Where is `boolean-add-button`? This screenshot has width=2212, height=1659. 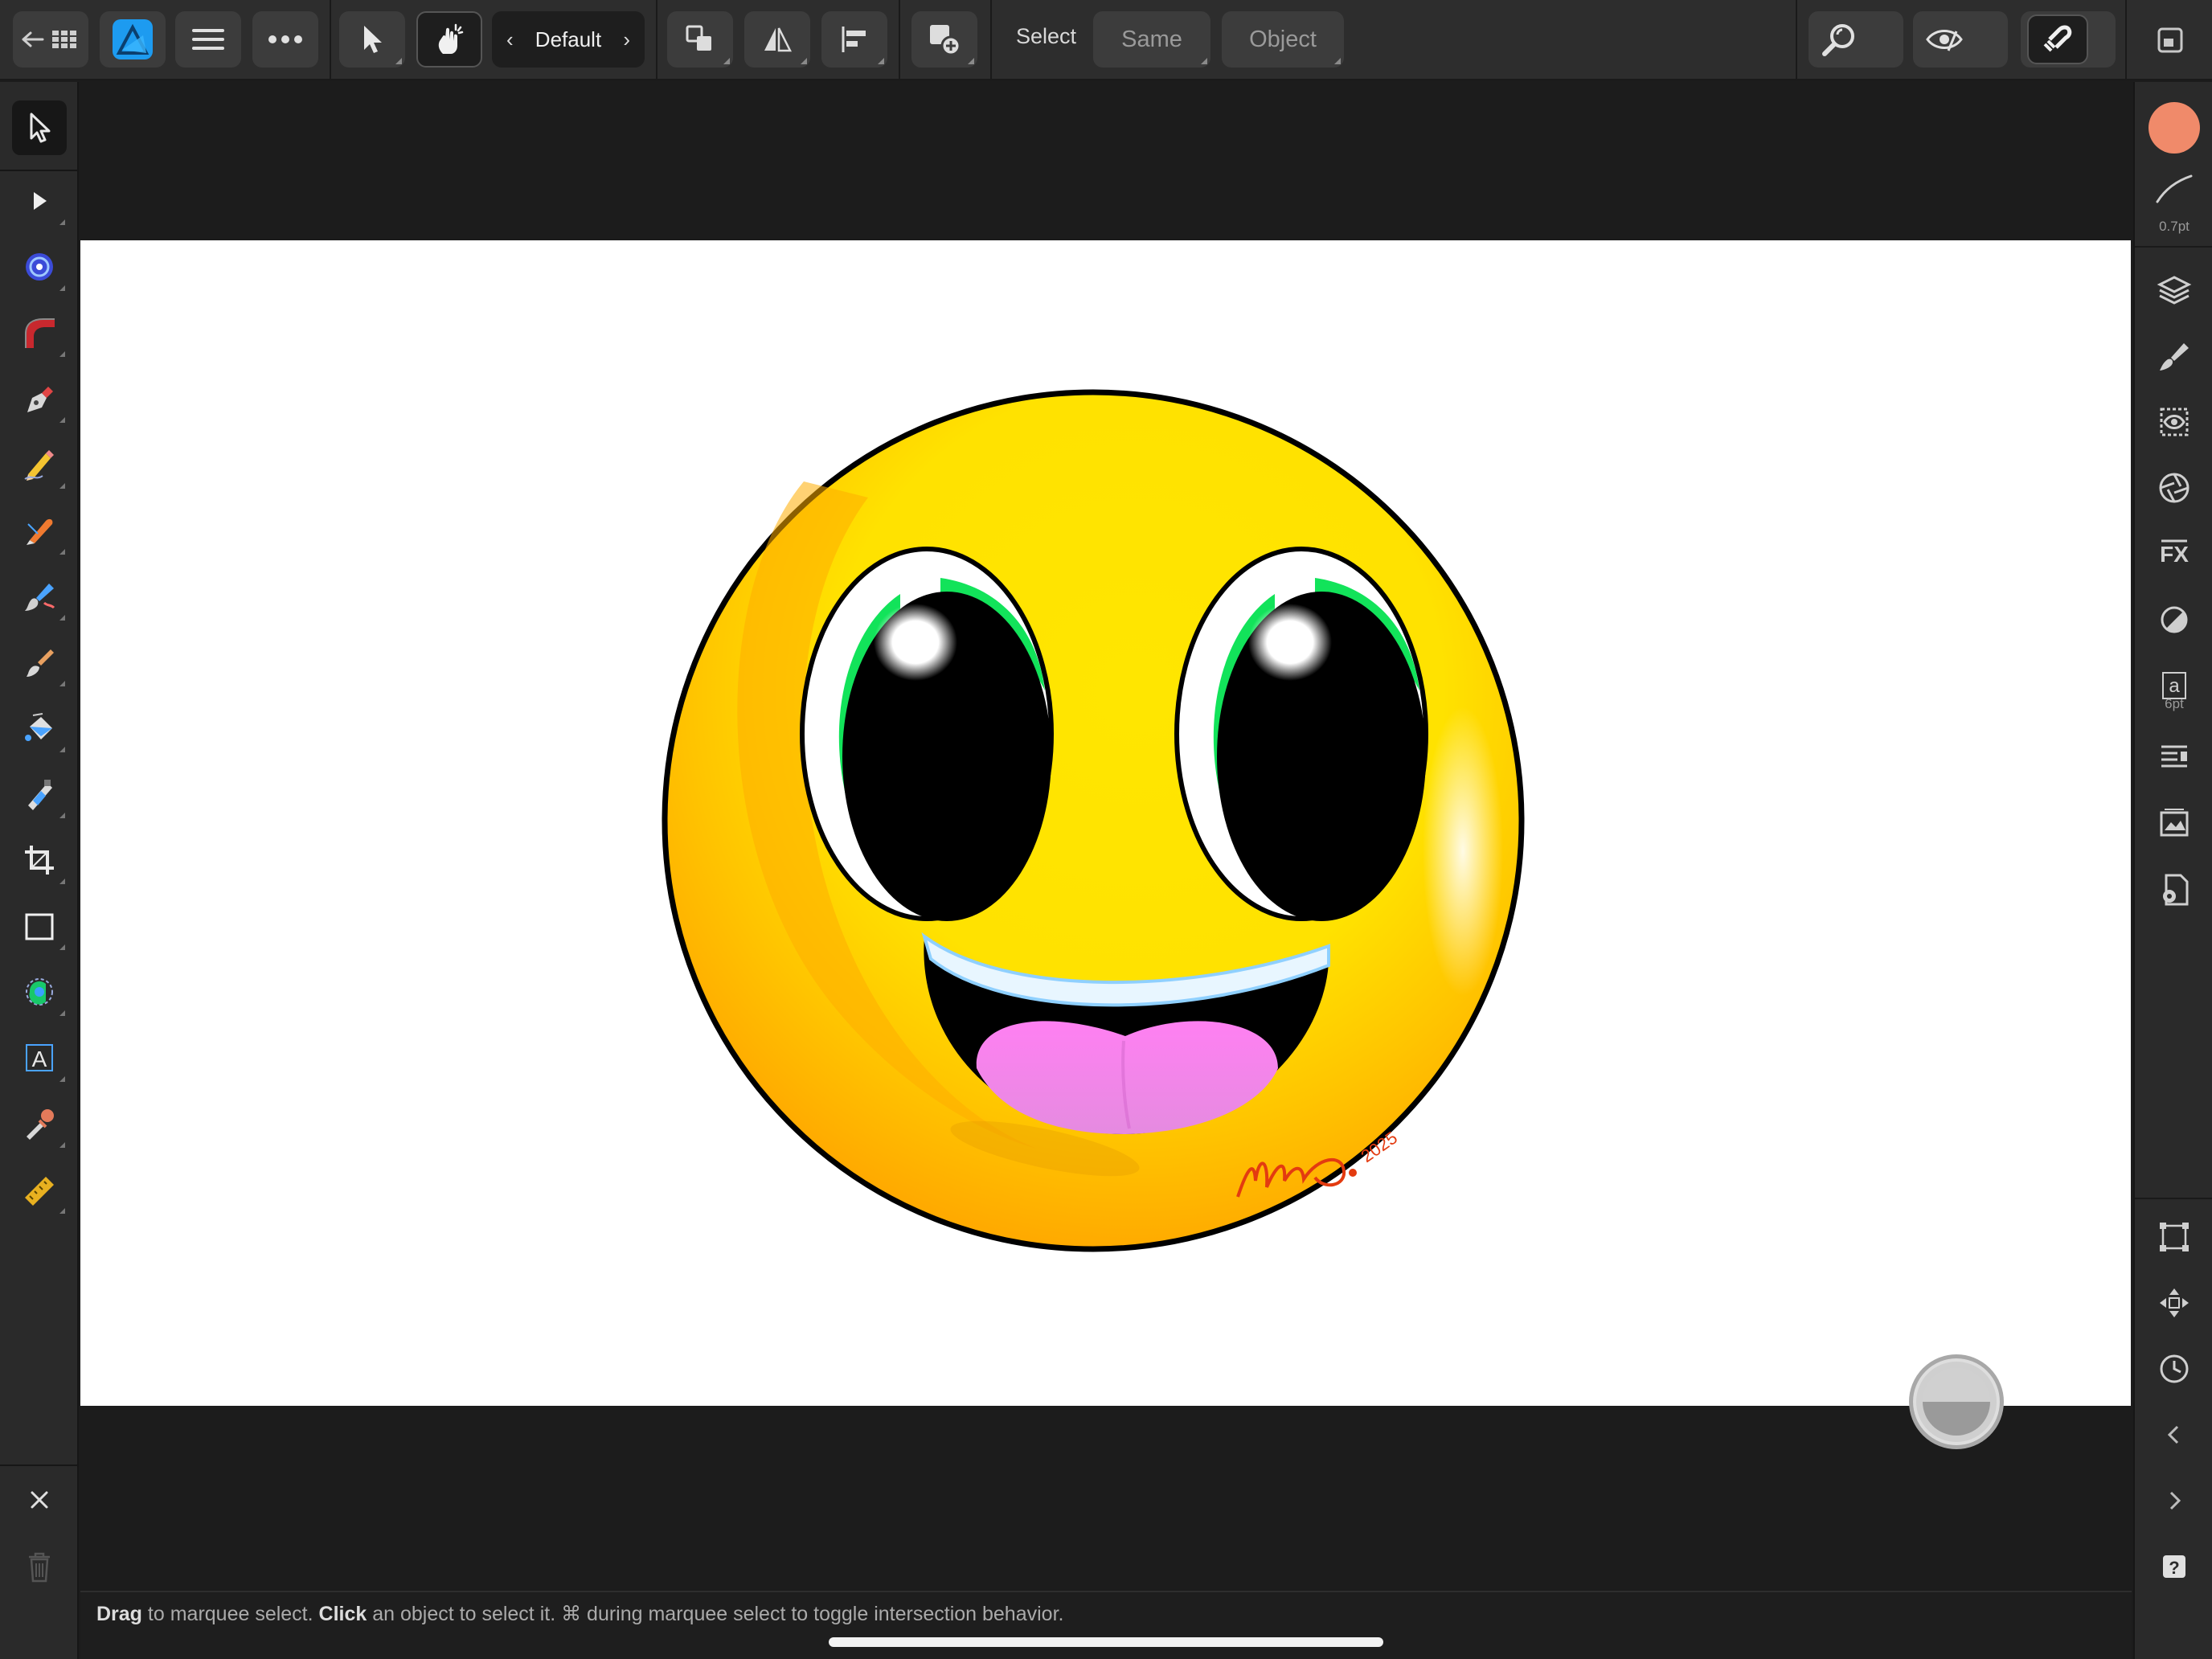 boolean-add-button is located at coordinates (944, 39).